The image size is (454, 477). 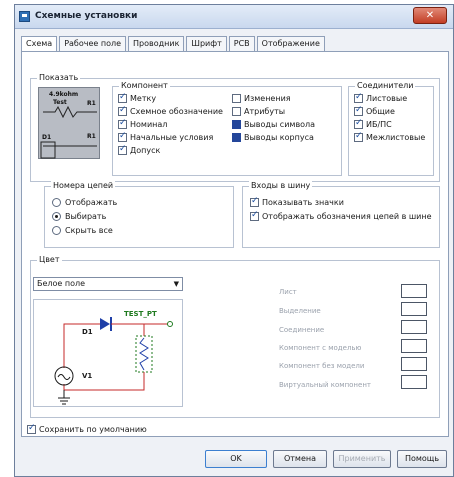 What do you see at coordinates (137, 97) in the screenshot?
I see `checkbox-label-visible: Метку` at bounding box center [137, 97].